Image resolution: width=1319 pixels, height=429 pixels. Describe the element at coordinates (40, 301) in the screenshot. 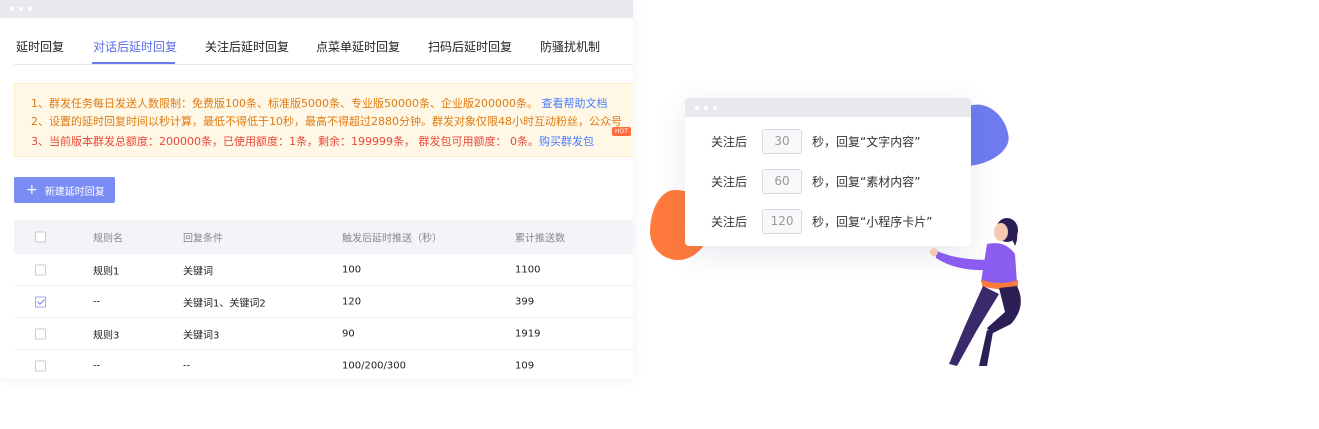

I see `row-checkbox-checked` at that location.